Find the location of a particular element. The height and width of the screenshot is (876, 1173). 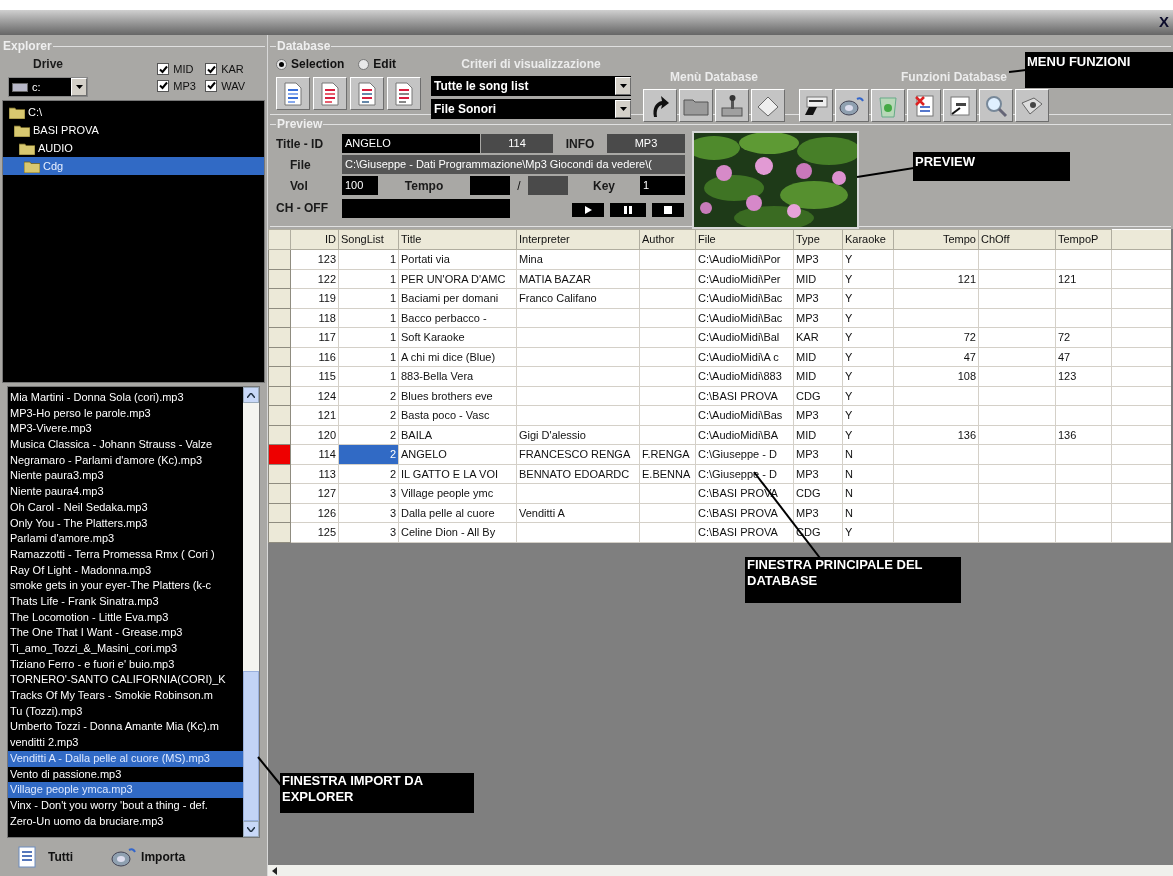

table-cell: 136 is located at coordinates (936, 435).